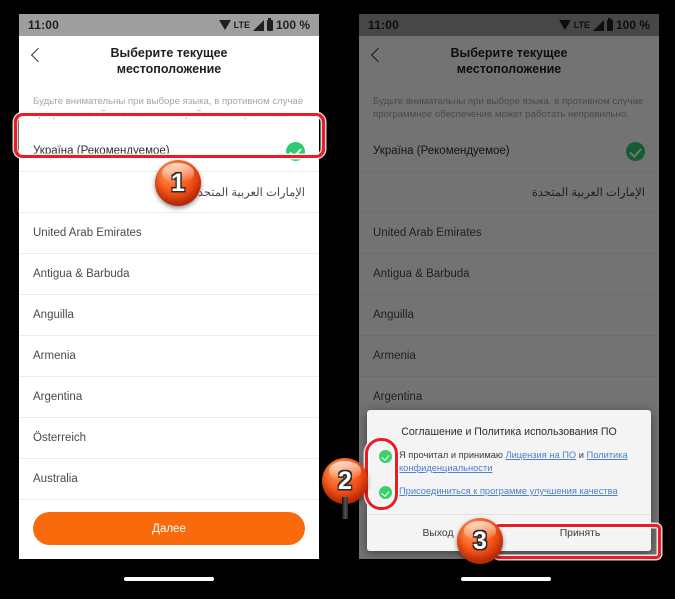 This screenshot has height=599, width=675. I want to click on cta-container: Далее, so click(169, 531).